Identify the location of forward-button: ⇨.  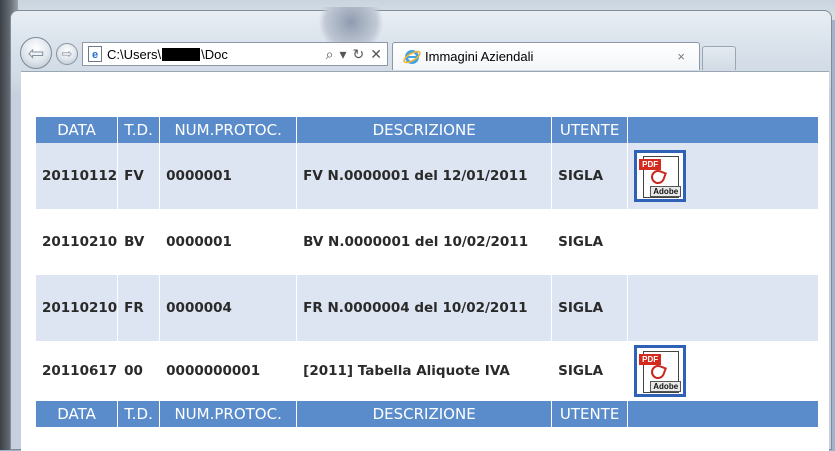
(67, 54).